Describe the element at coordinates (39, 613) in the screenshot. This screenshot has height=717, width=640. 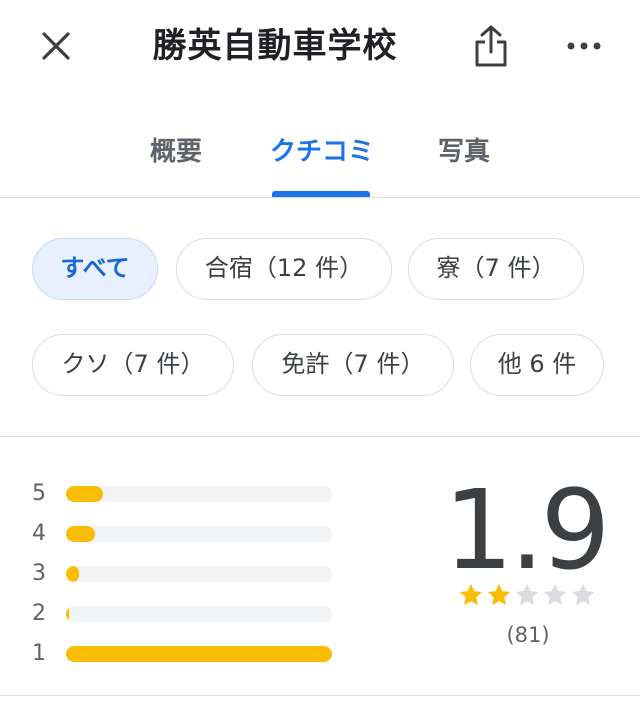
I see `rating-bar-label: 2` at that location.